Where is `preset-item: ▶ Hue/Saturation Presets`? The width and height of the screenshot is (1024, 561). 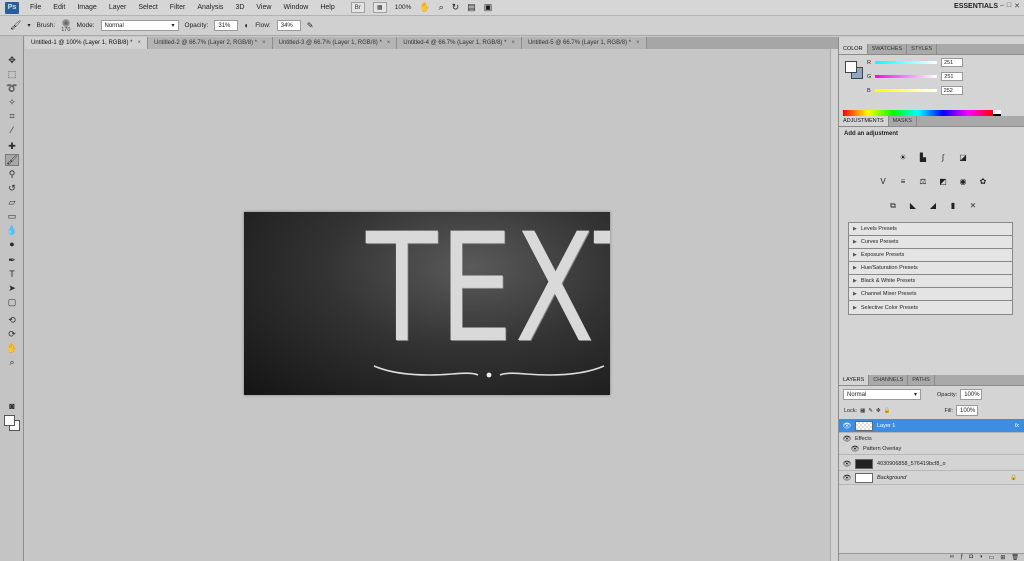 preset-item: ▶ Hue/Saturation Presets is located at coordinates (930, 268).